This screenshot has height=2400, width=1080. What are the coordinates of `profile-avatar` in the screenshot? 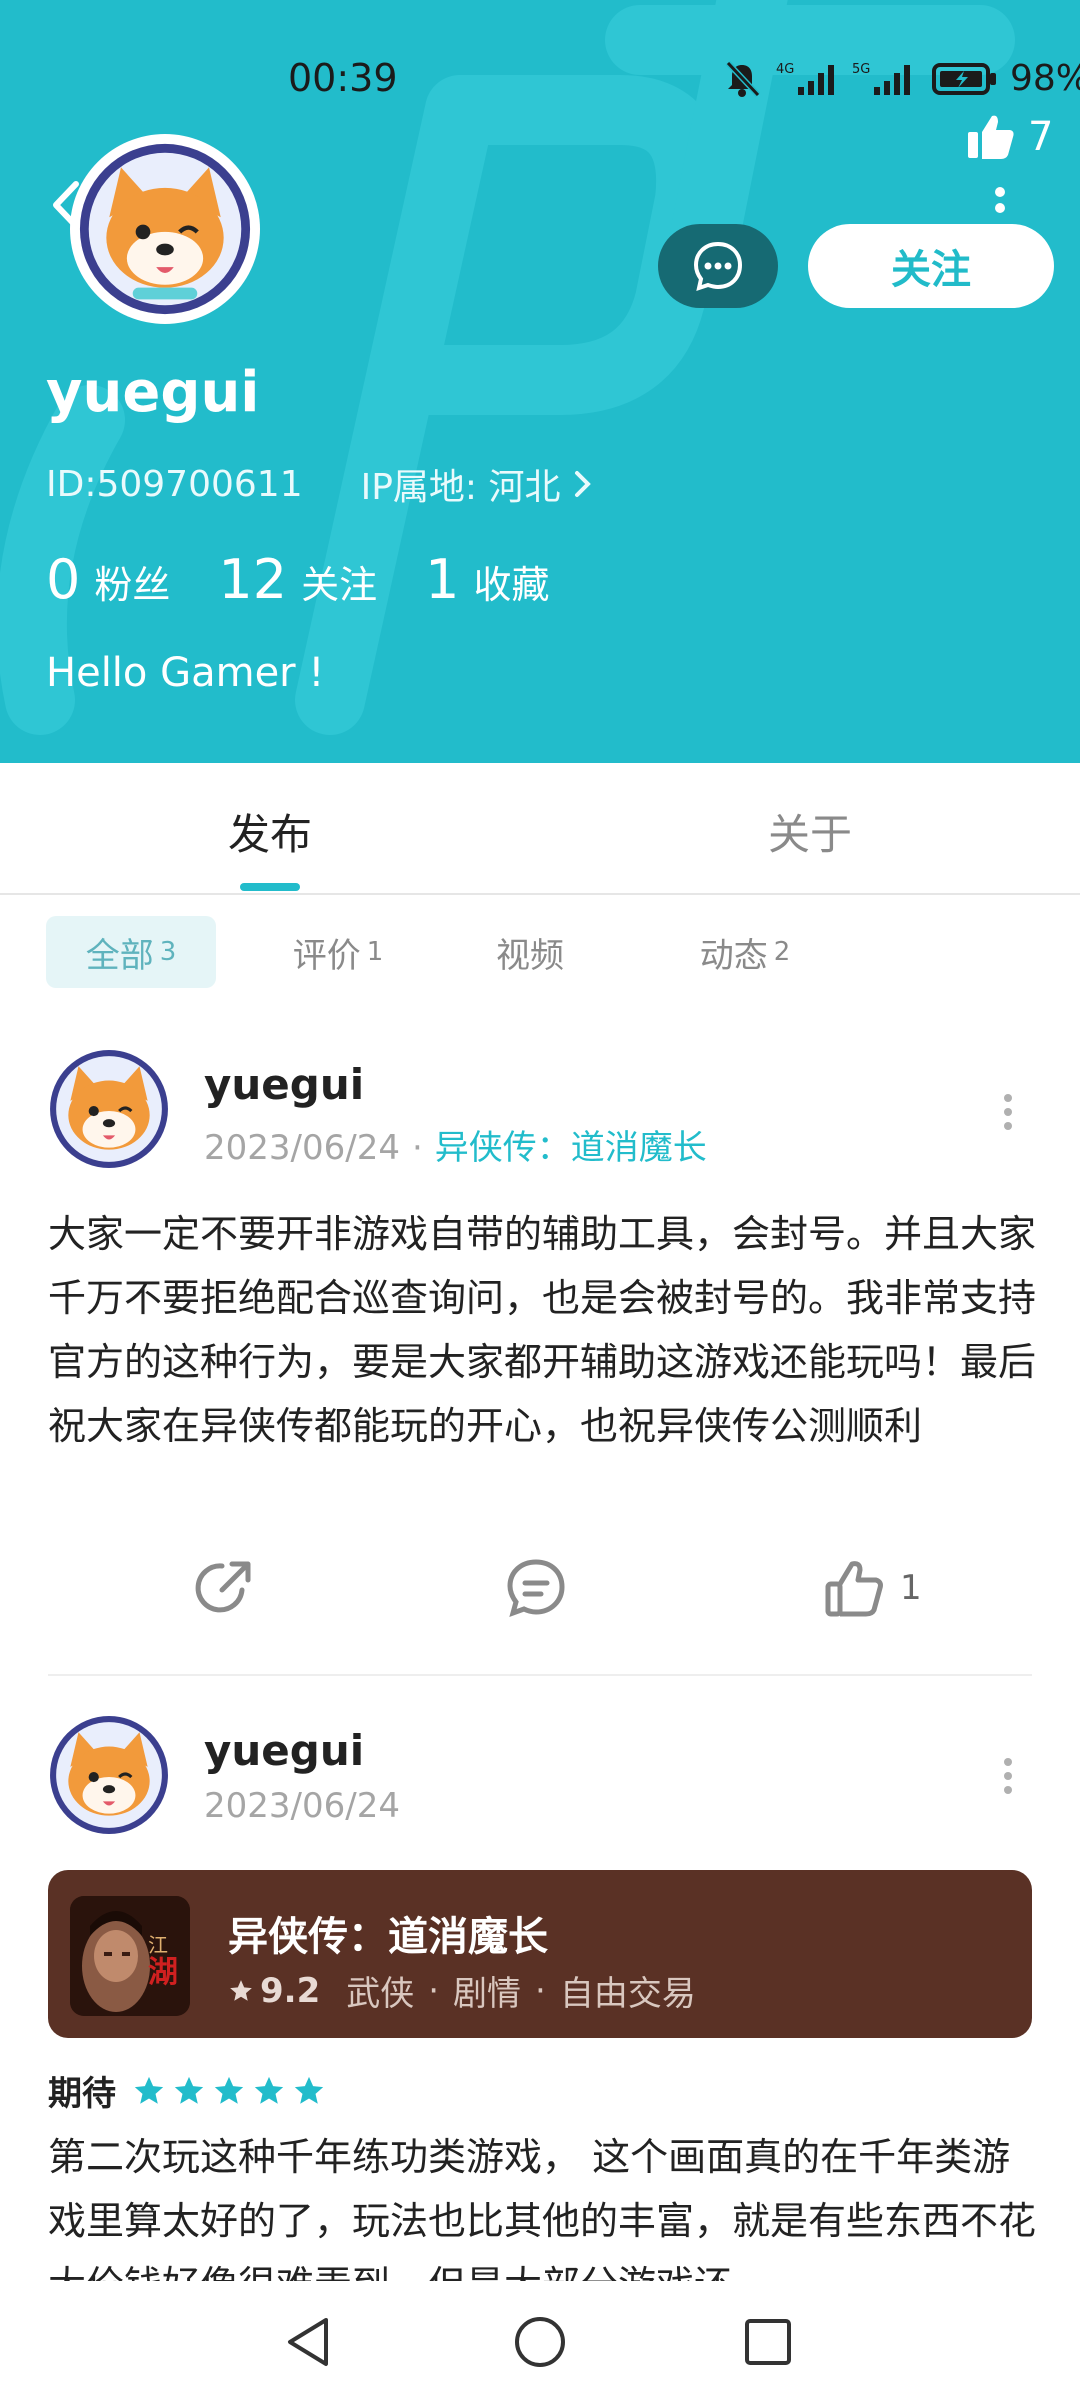 It's located at (165, 229).